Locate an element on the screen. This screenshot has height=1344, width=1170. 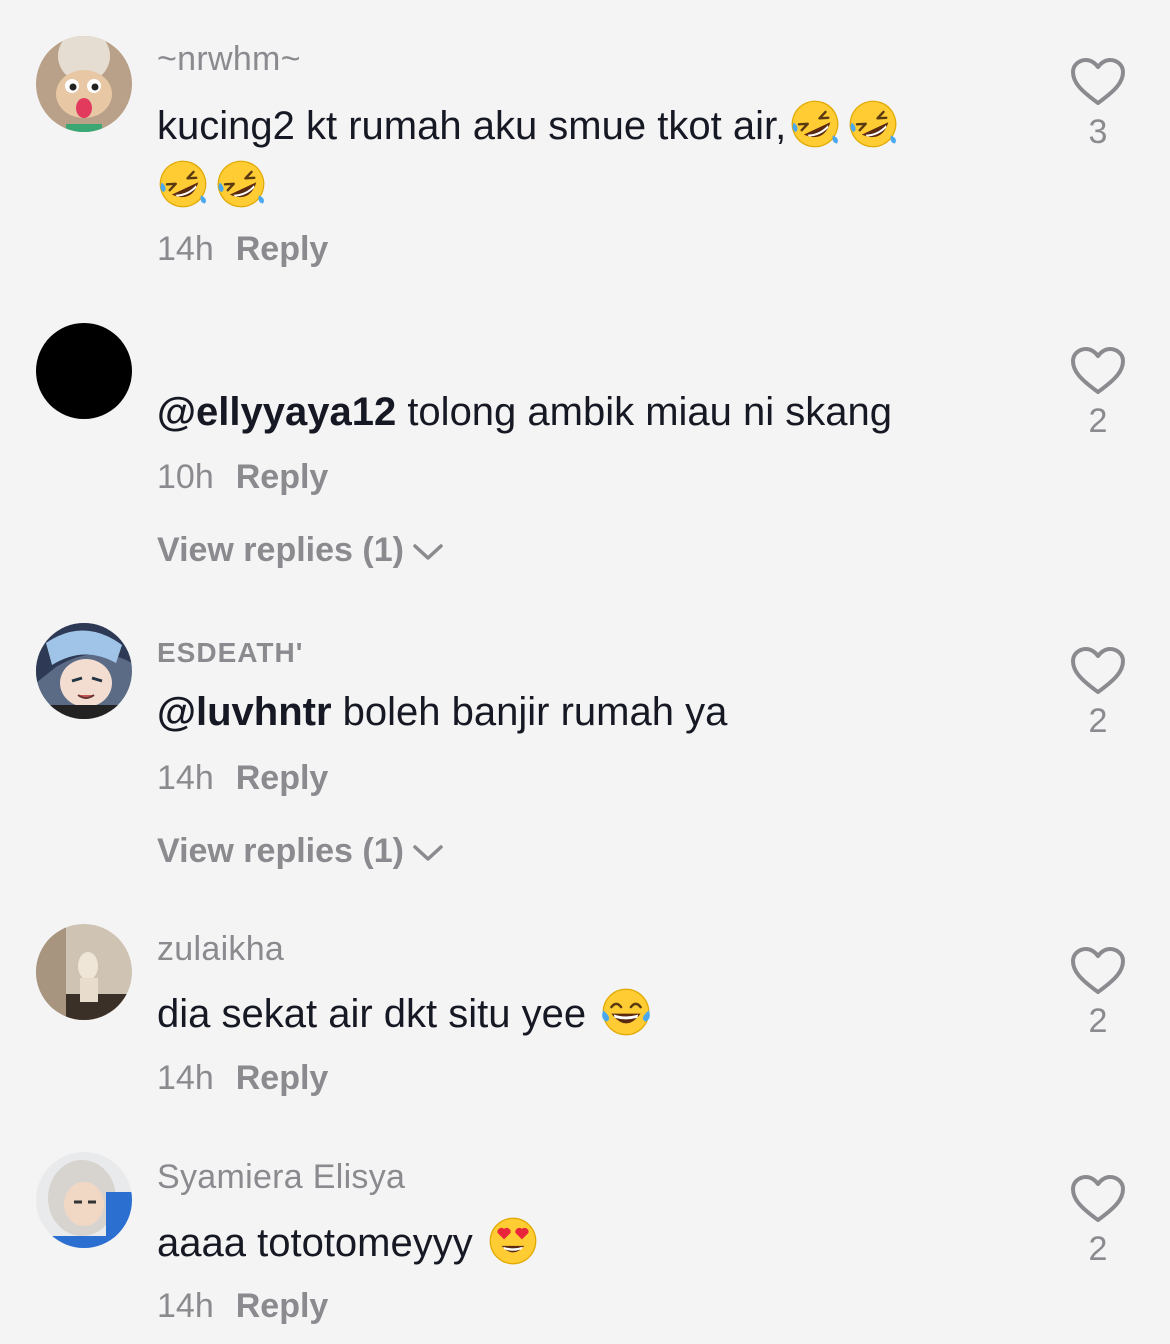
username: ~nrwhm~ is located at coordinates (229, 59).